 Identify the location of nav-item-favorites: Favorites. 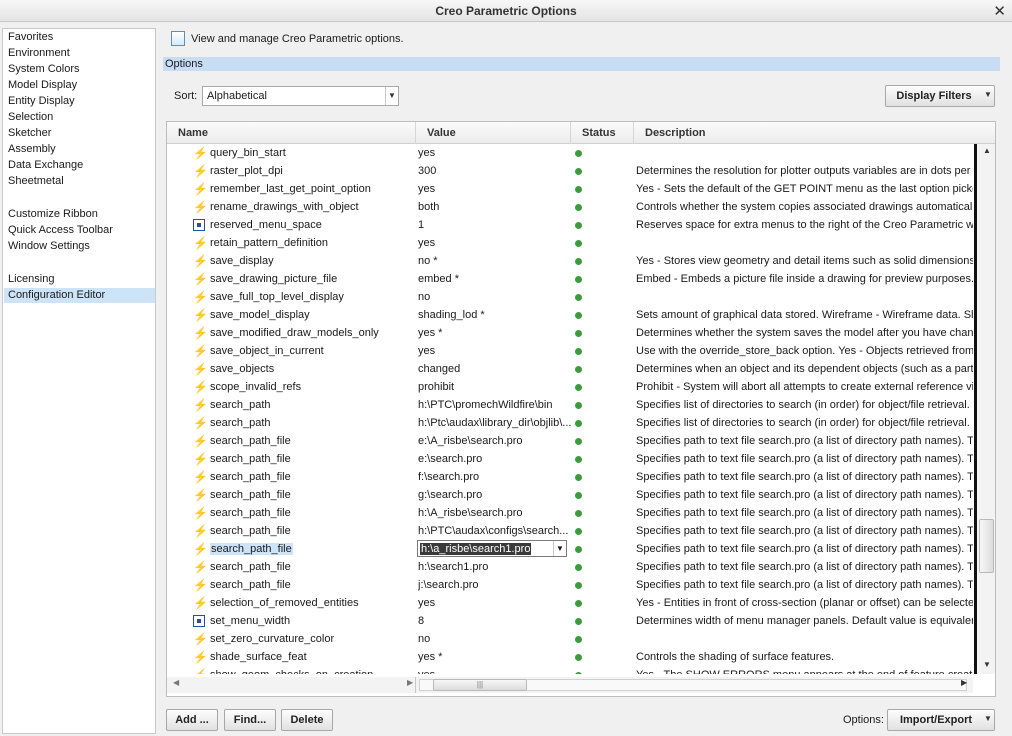
(79, 37).